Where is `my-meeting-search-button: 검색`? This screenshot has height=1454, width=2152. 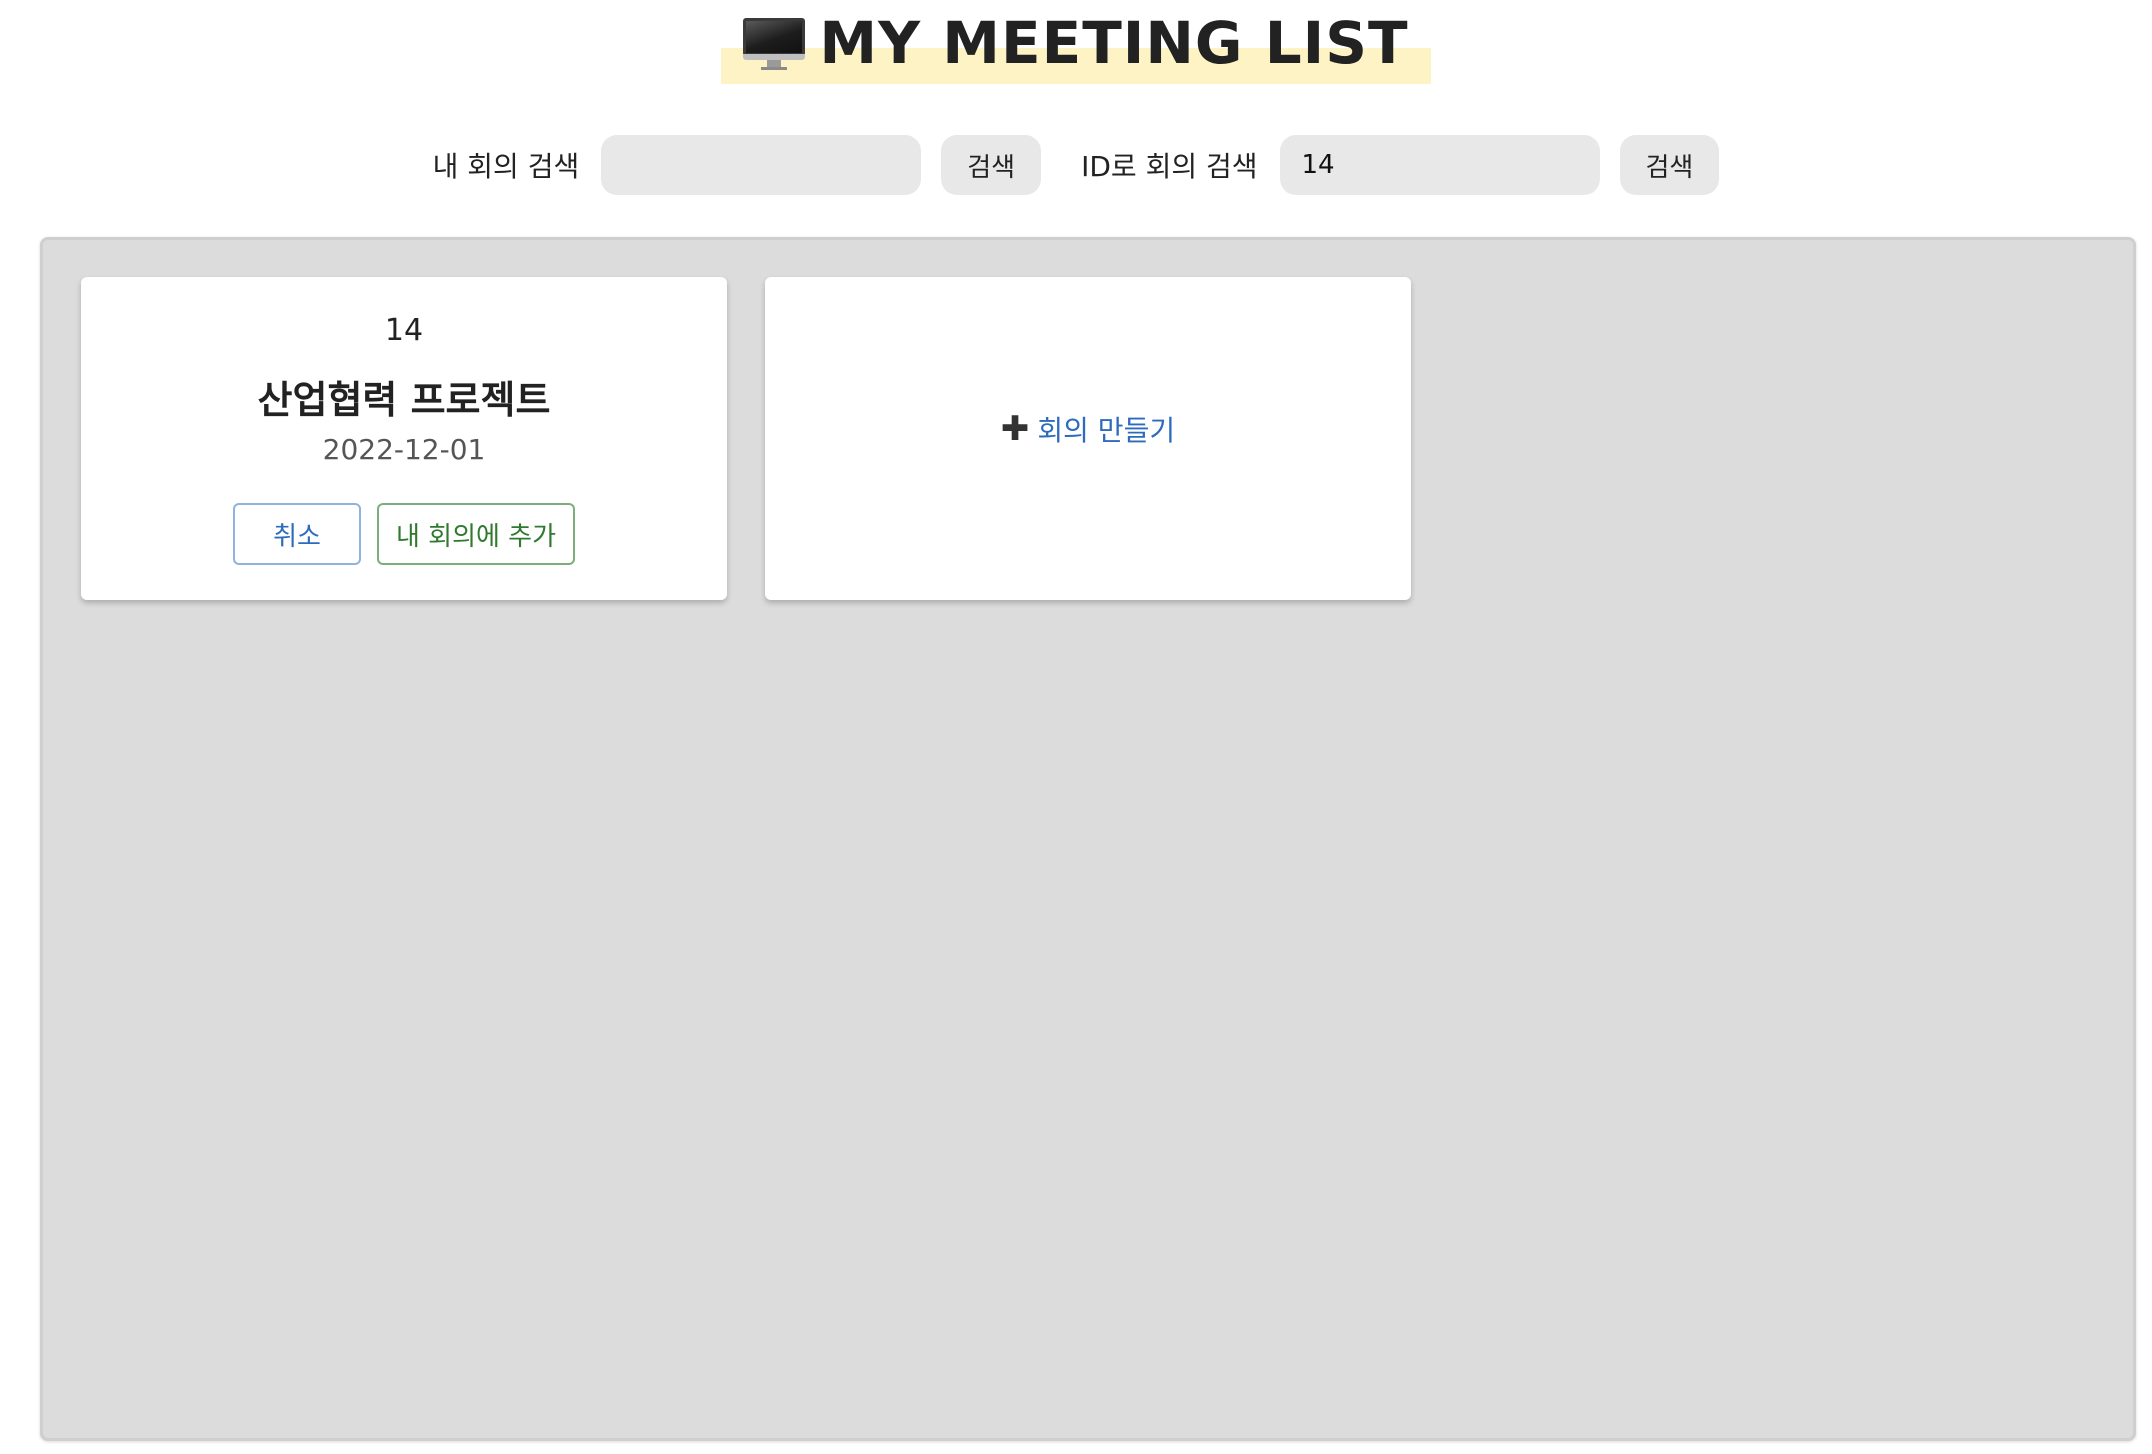 my-meeting-search-button: 검색 is located at coordinates (991, 165).